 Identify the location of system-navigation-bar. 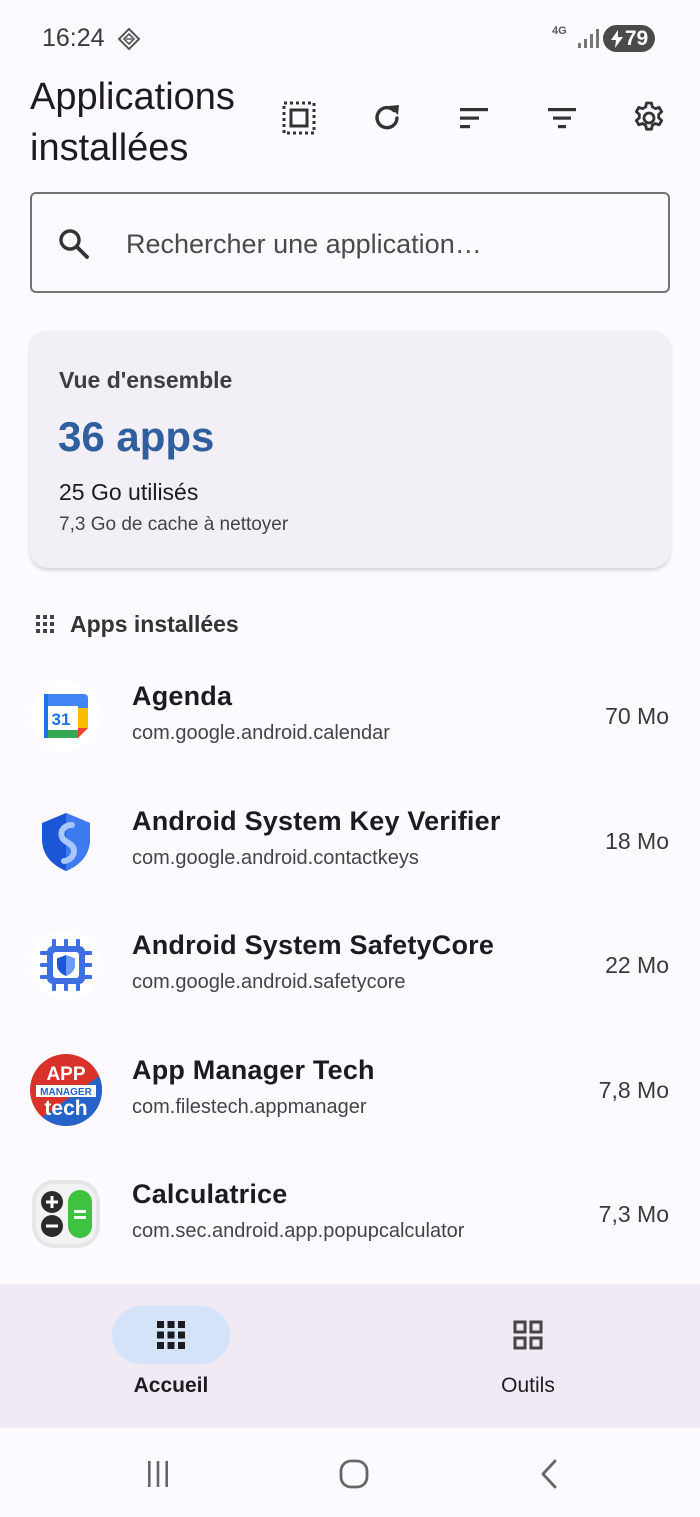
(350, 1472).